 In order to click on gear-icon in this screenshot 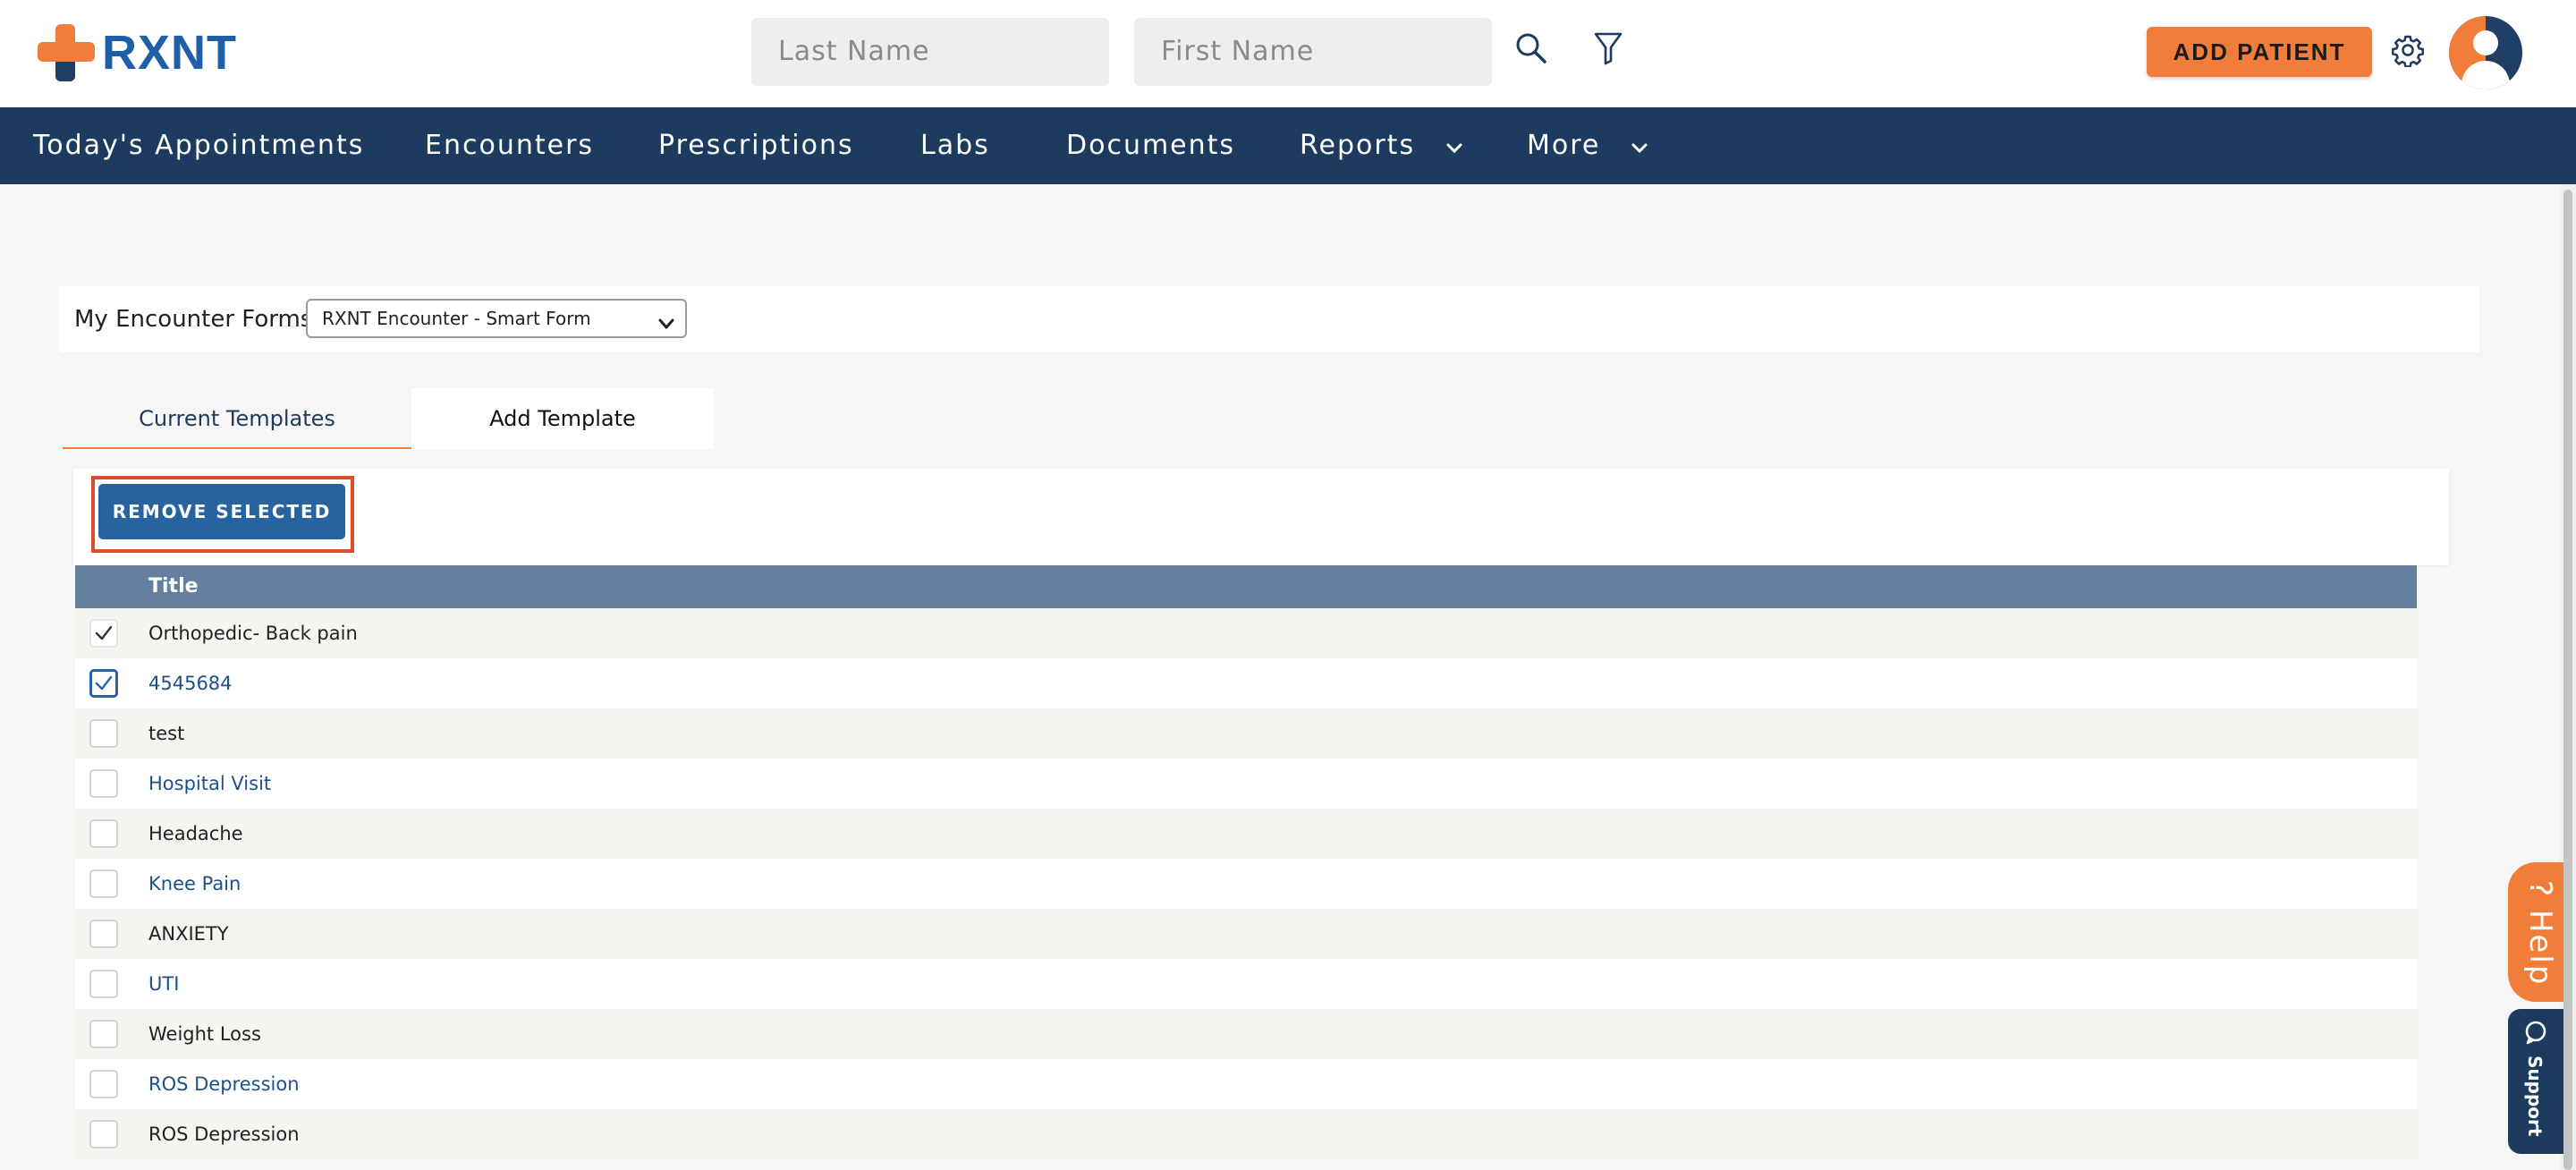, I will do `click(2408, 50)`.